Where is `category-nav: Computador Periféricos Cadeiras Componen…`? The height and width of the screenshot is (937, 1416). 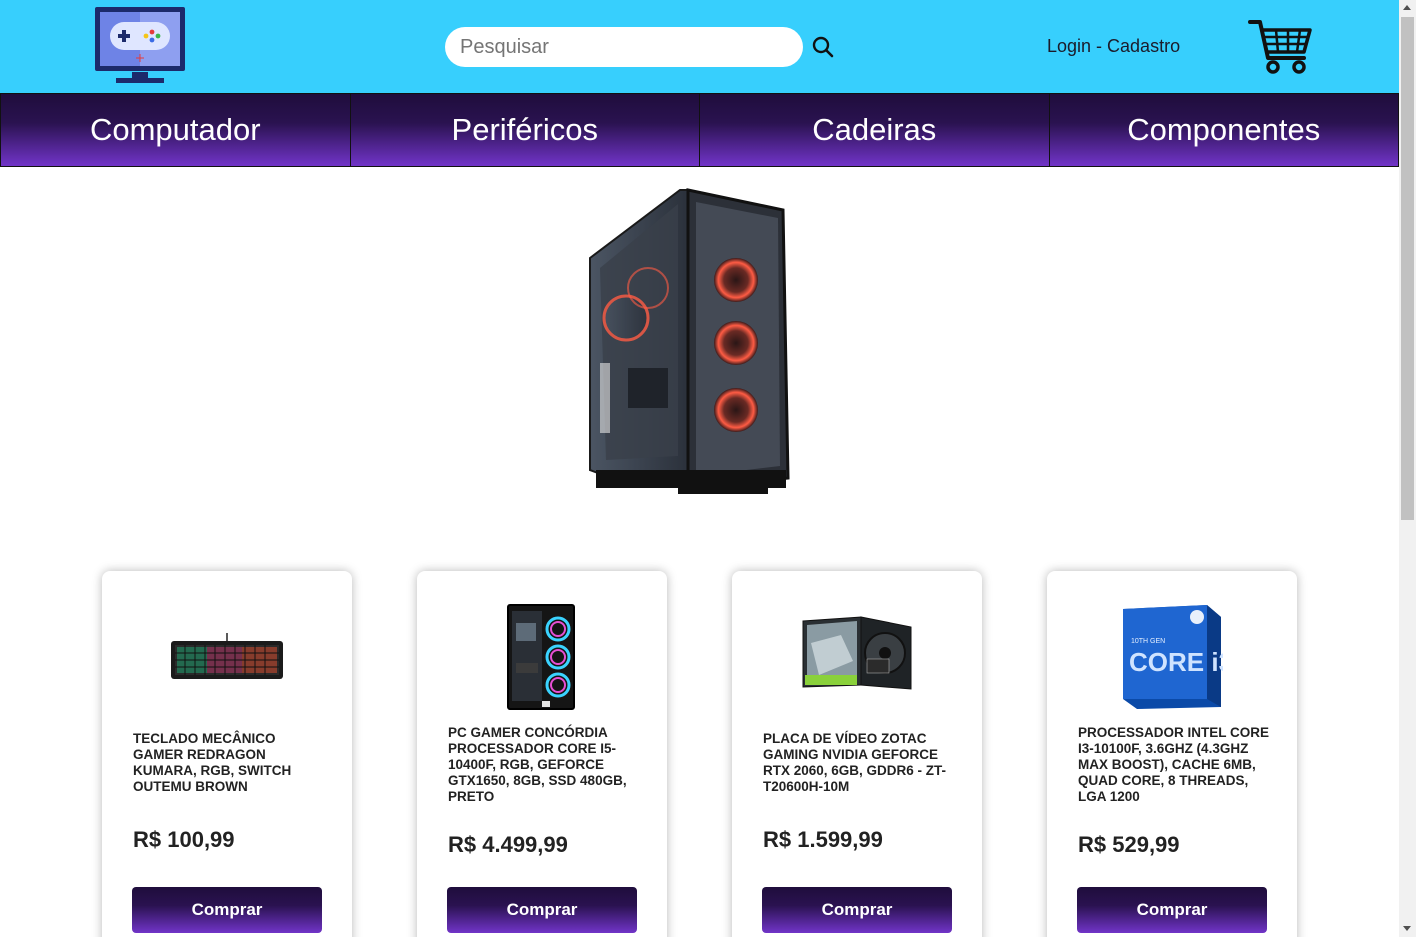
category-nav: Computador Periféricos Cadeiras Componen… is located at coordinates (699, 130).